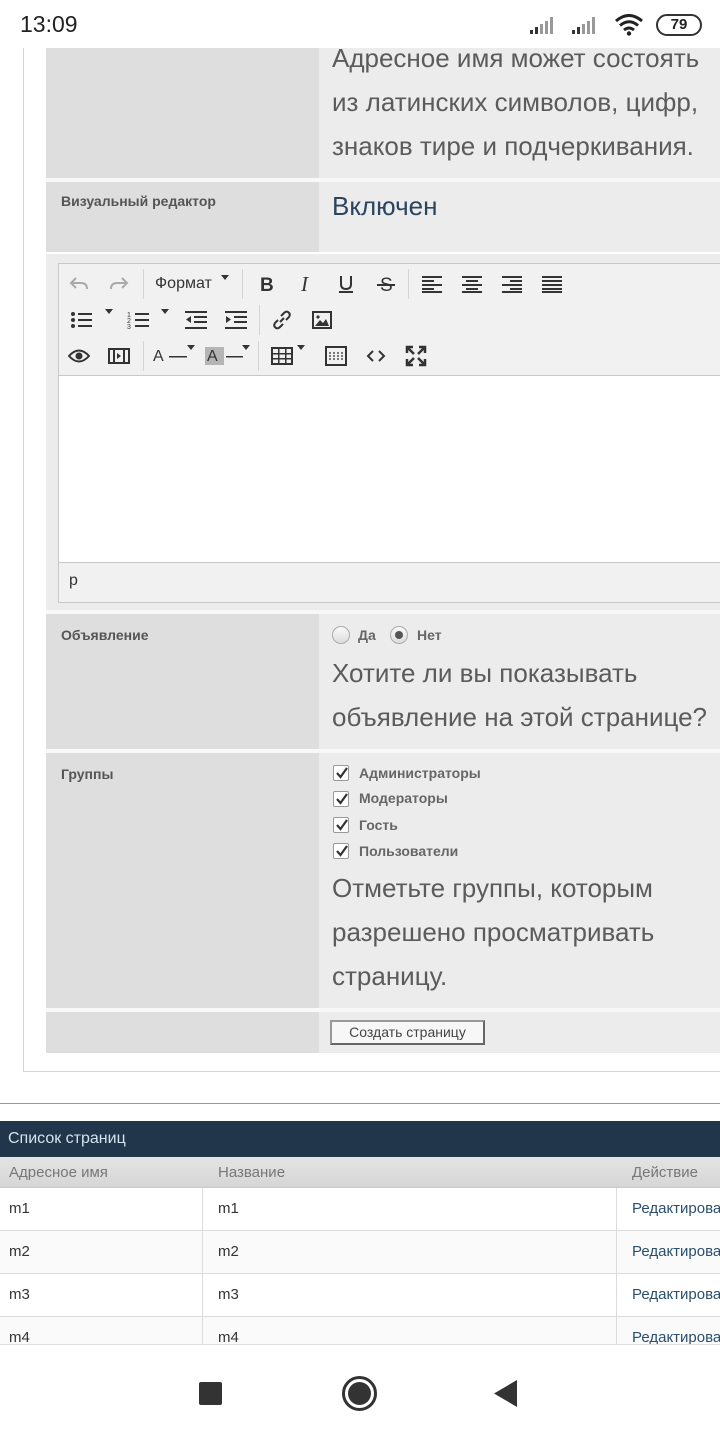  I want to click on groups-hint-line-3: страницу., so click(390, 976).